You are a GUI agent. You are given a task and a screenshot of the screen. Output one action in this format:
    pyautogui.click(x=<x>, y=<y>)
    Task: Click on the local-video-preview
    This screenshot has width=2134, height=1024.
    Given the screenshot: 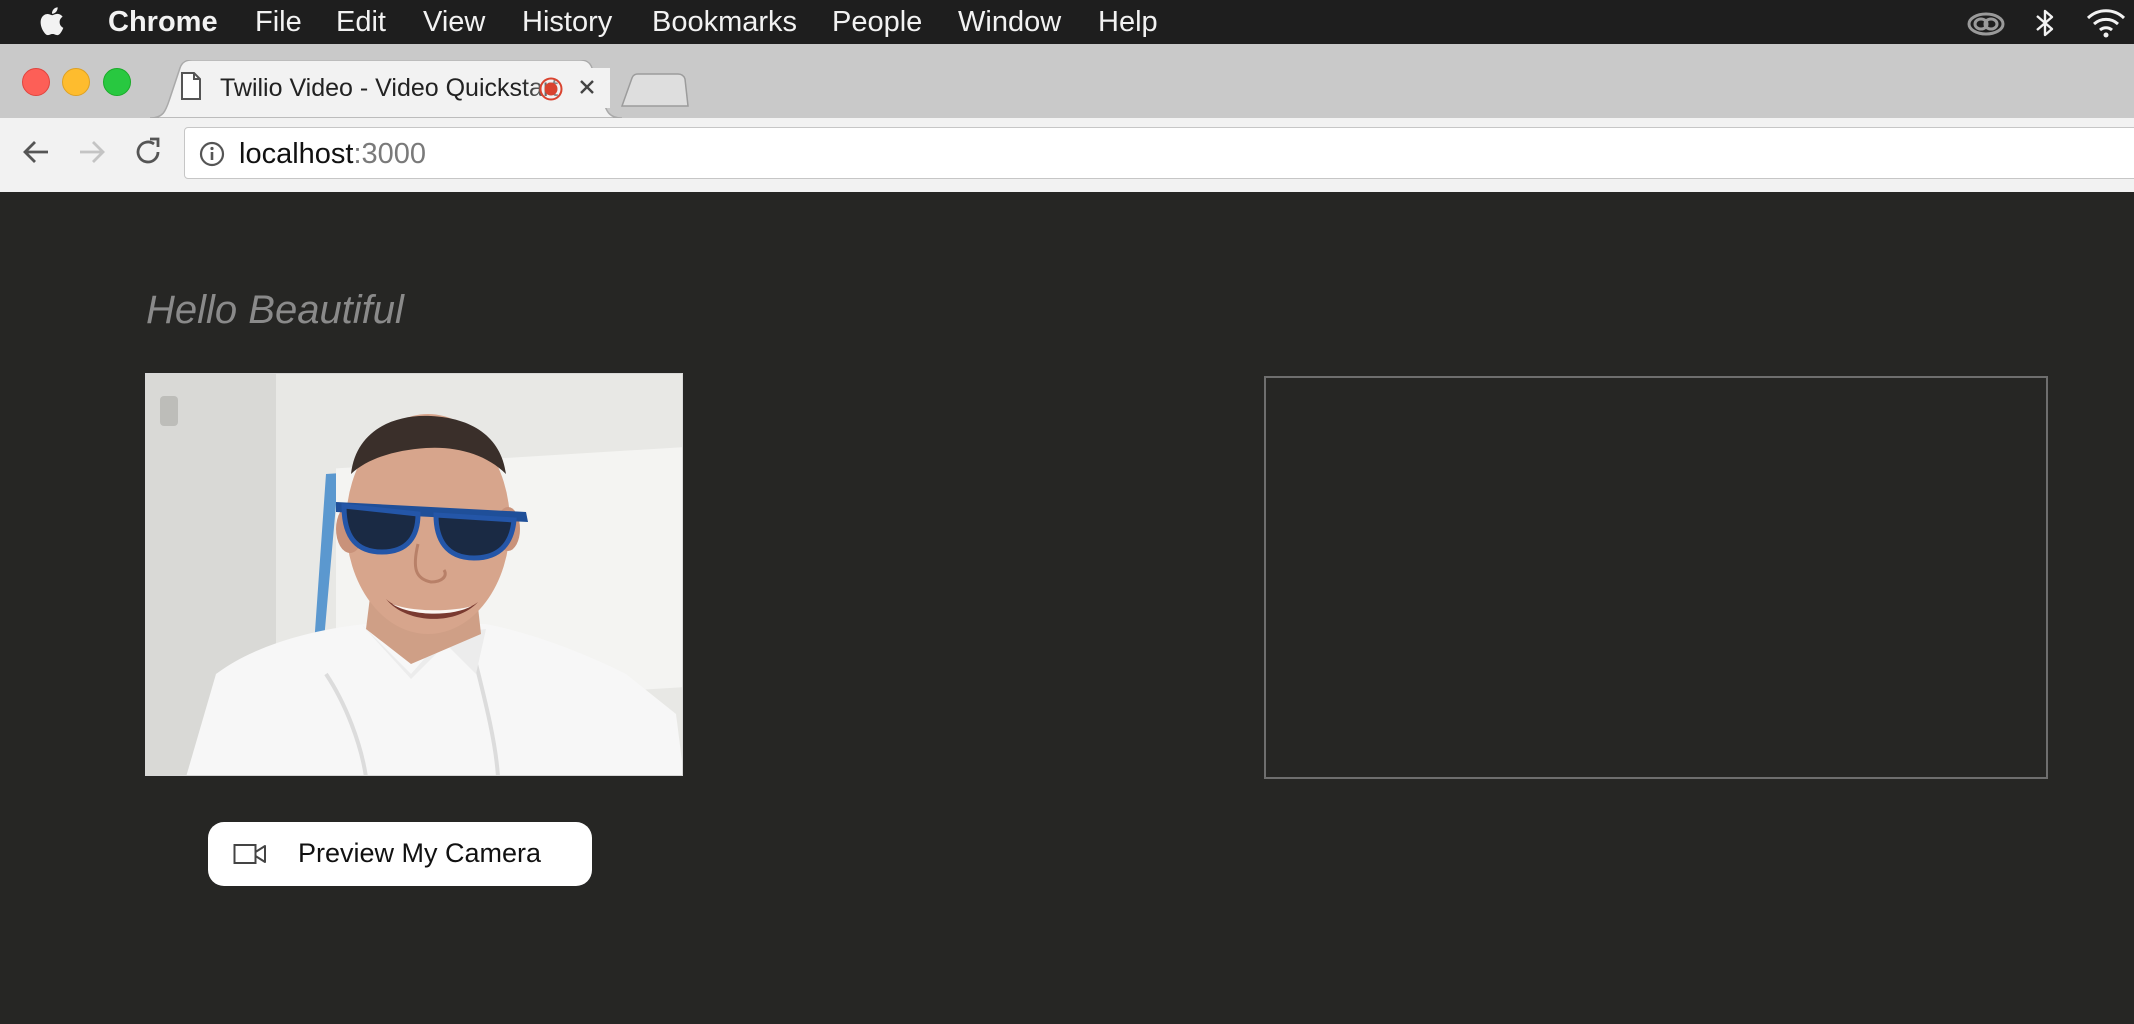 What is the action you would take?
    pyautogui.click(x=414, y=574)
    